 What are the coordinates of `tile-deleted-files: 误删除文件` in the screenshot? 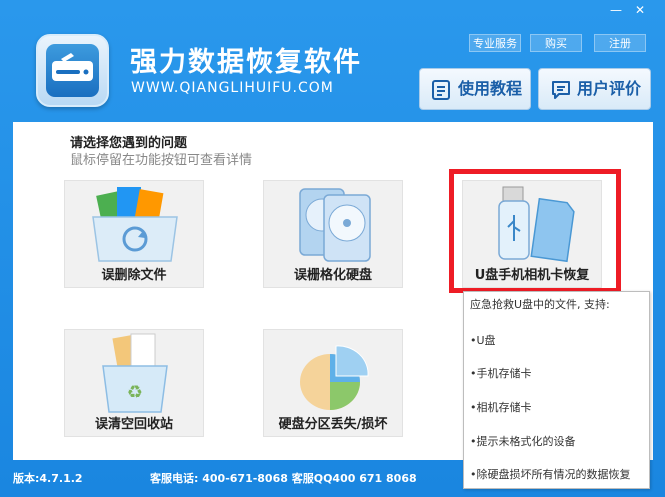 It's located at (134, 234).